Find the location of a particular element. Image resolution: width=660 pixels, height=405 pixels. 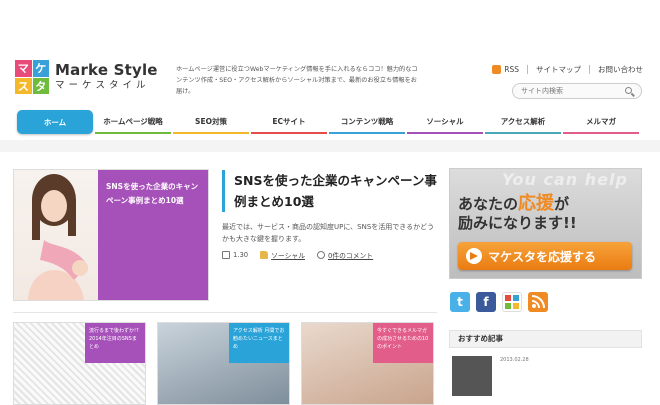

card-caption-band: アクセス解析 月間でお勧めたいニュースまとめ is located at coordinates (259, 343).